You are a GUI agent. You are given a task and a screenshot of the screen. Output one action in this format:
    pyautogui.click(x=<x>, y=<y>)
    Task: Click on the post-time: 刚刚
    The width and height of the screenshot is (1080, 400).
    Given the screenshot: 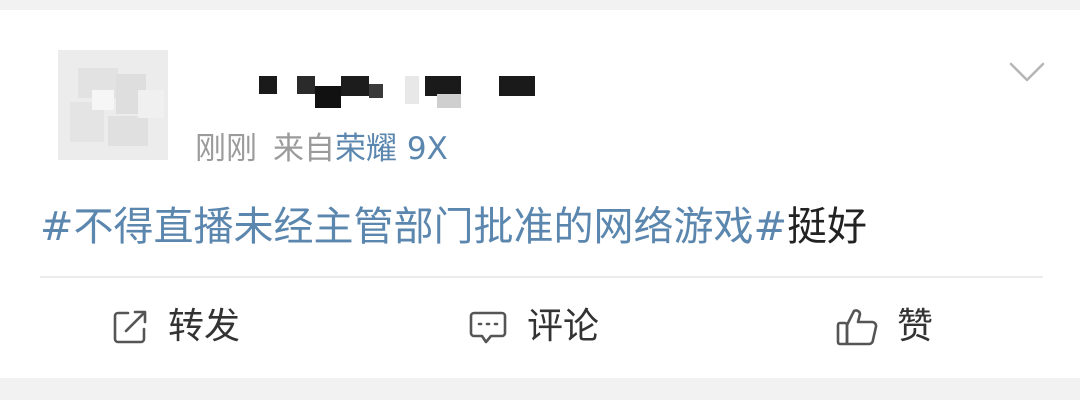 What is the action you would take?
    pyautogui.click(x=226, y=149)
    